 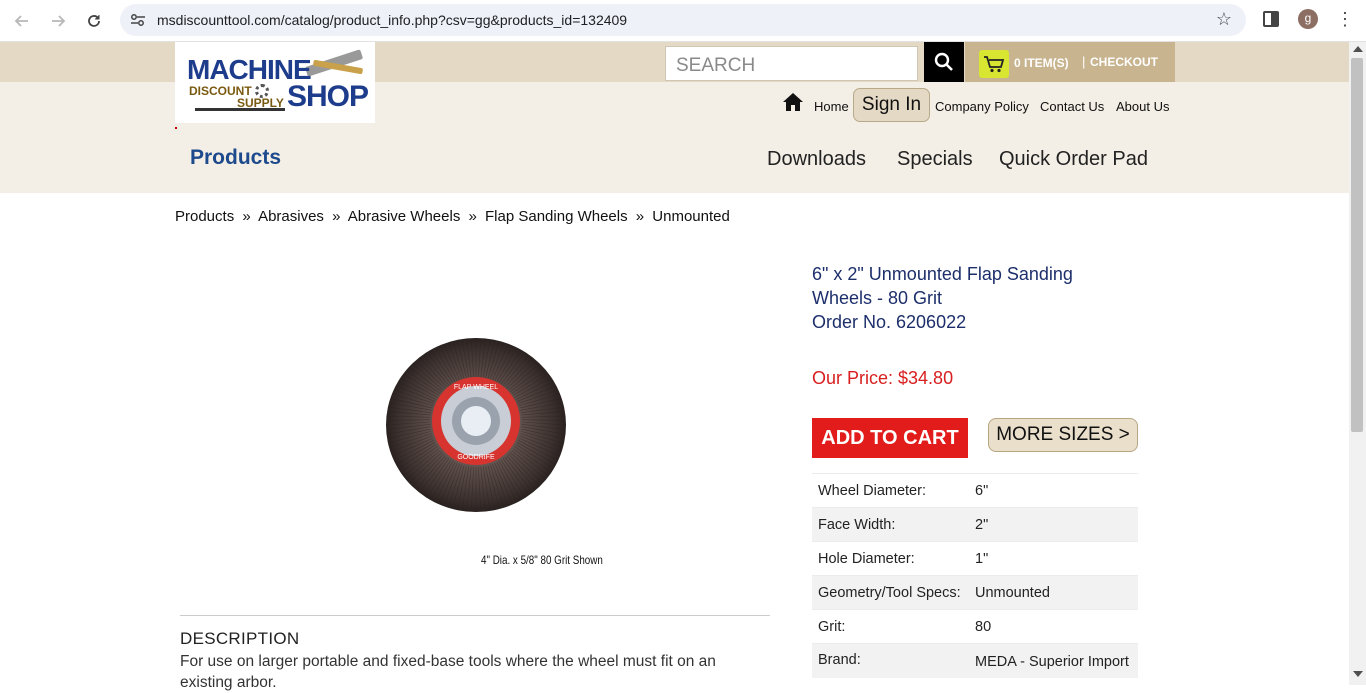 I want to click on scrollbar-thumb, so click(x=1357, y=245).